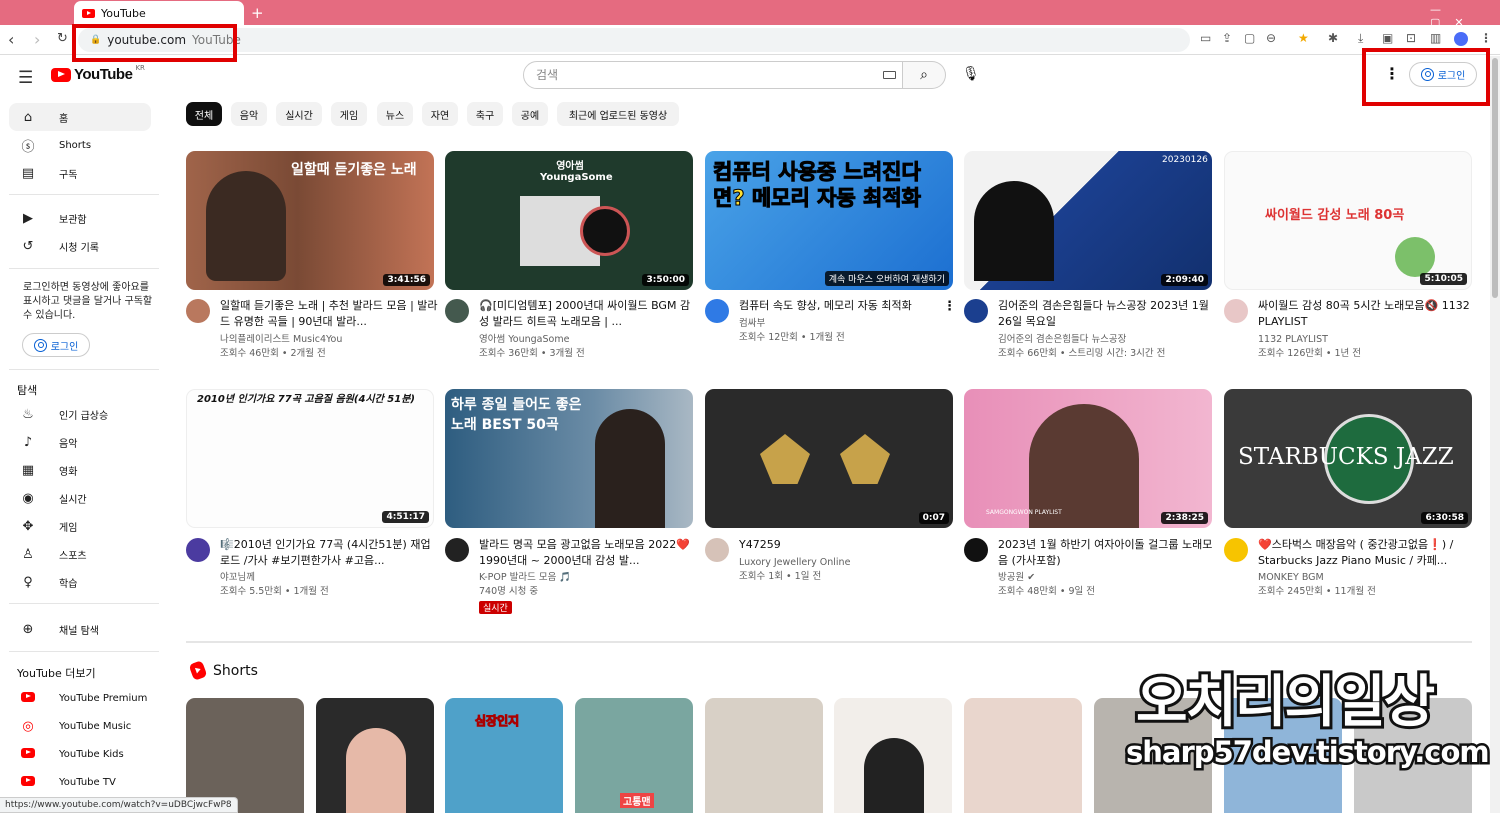 Image resolution: width=1500 pixels, height=813 pixels. Describe the element at coordinates (849, 324) in the screenshot. I see `channel-name: 컴싸부` at that location.